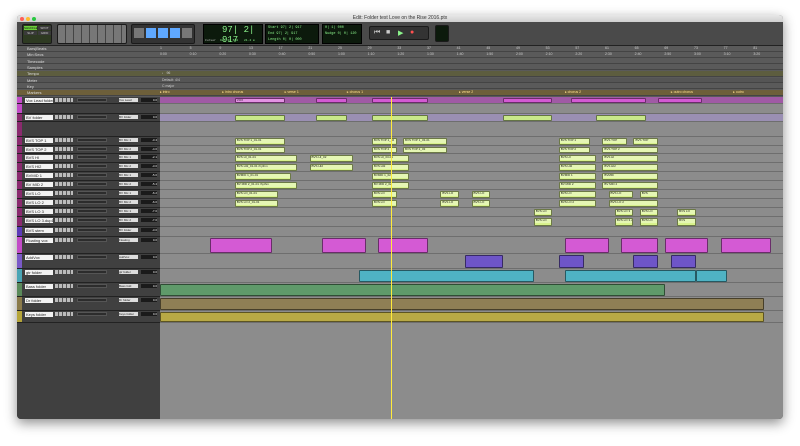 The width and height of the screenshot is (800, 446). What do you see at coordinates (88, 290) in the screenshot?
I see `track-header: Bass folder Bass fold 0.0` at bounding box center [88, 290].